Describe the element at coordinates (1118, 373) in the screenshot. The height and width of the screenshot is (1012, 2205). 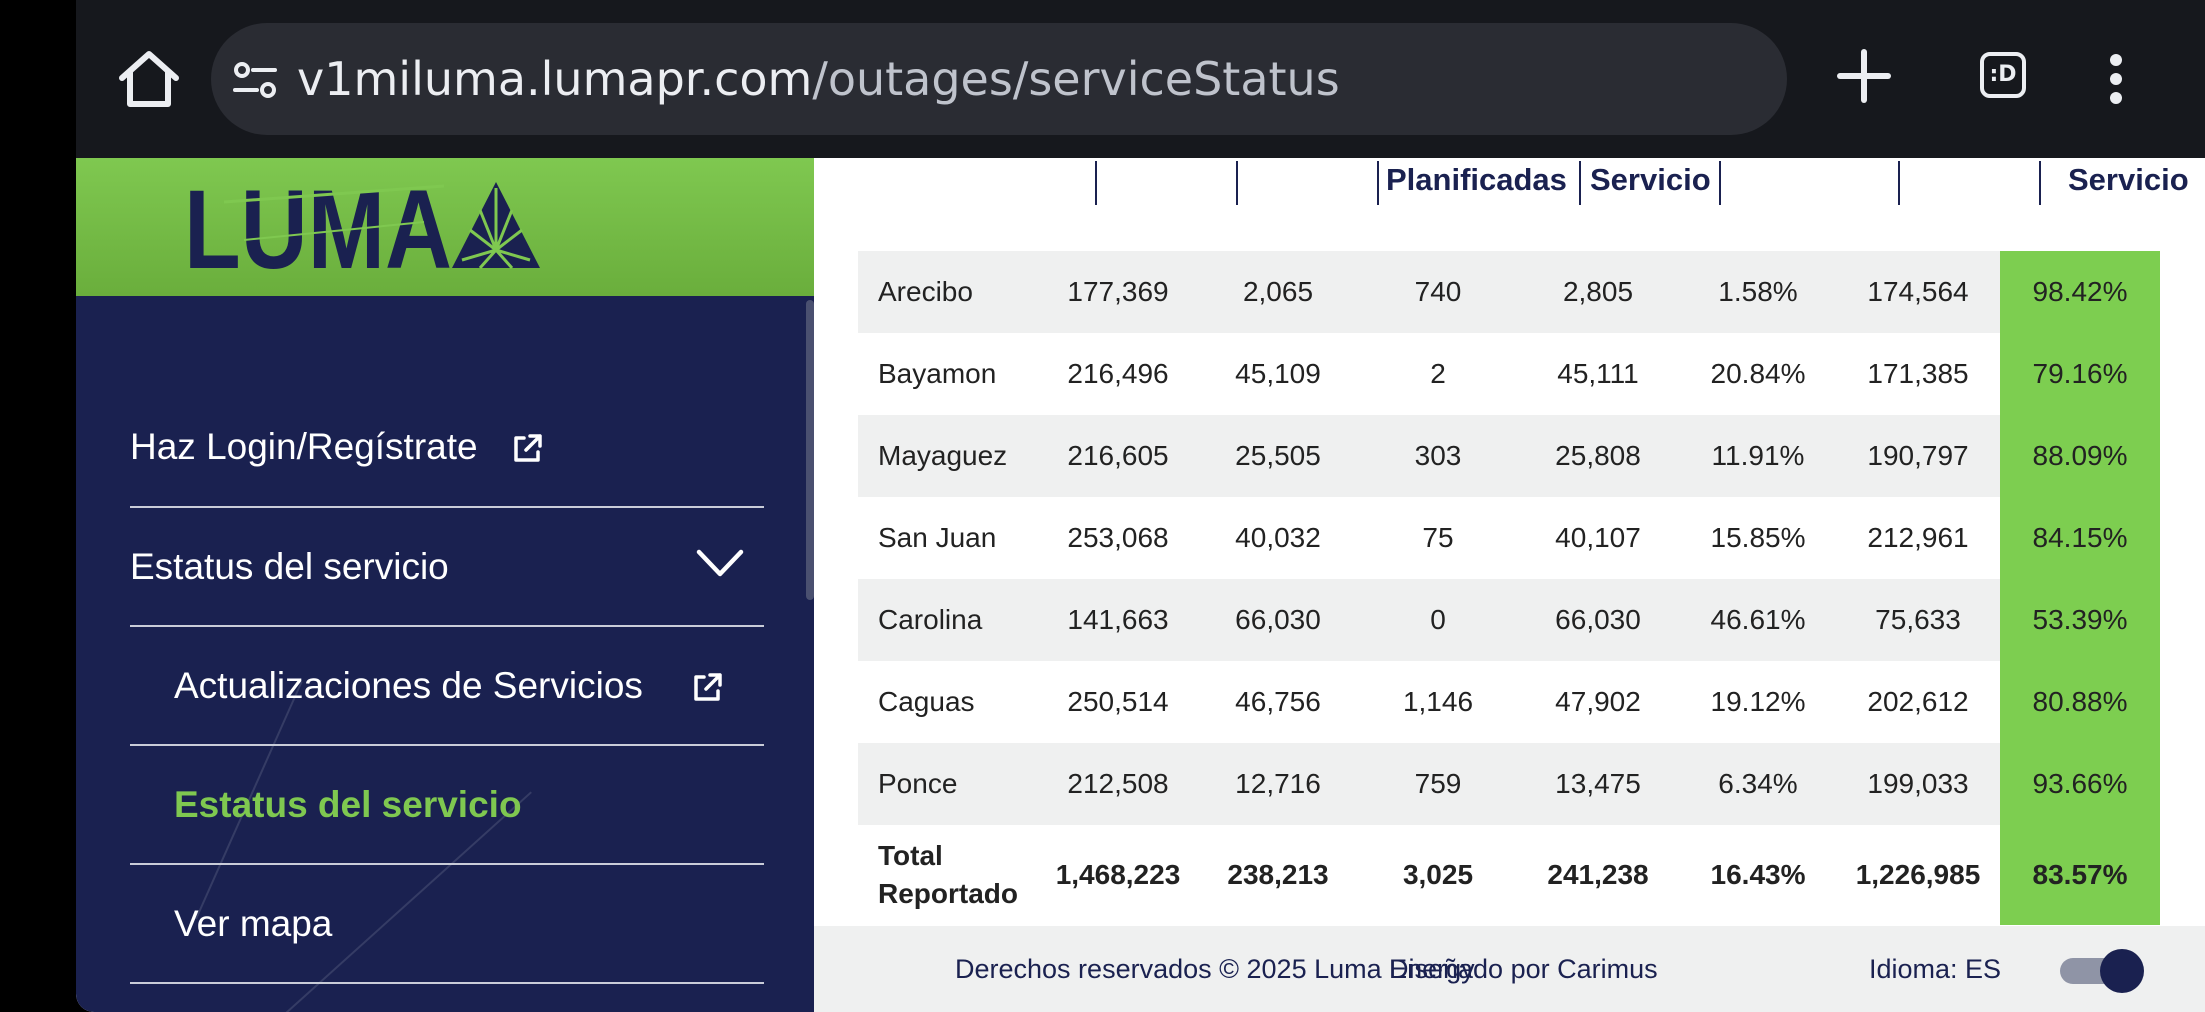
I see `table-cell: 216,496` at that location.